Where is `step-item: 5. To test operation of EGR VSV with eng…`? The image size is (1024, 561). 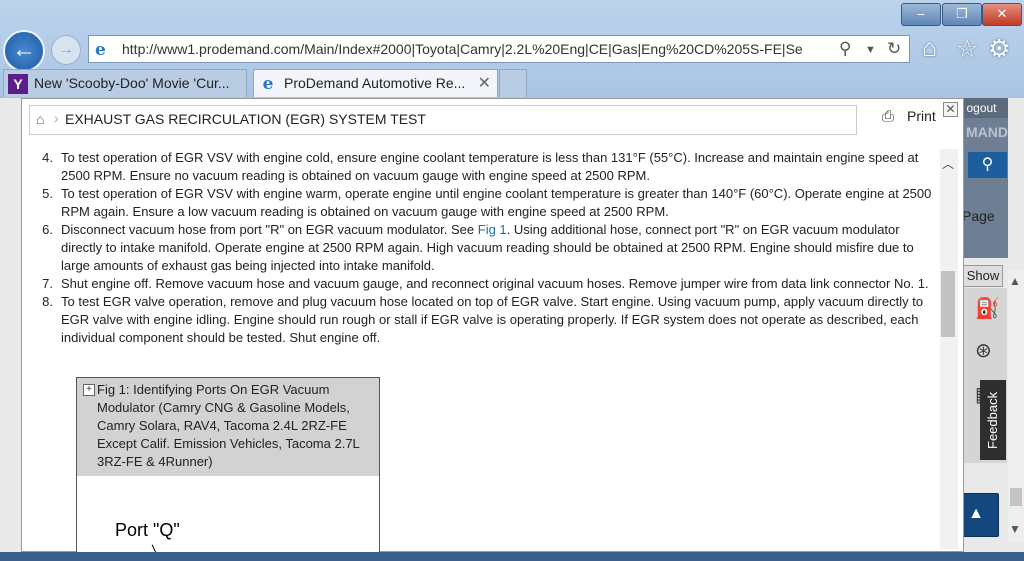
step-item: 5. To test operation of EGR VSV with eng… is located at coordinates (485, 203).